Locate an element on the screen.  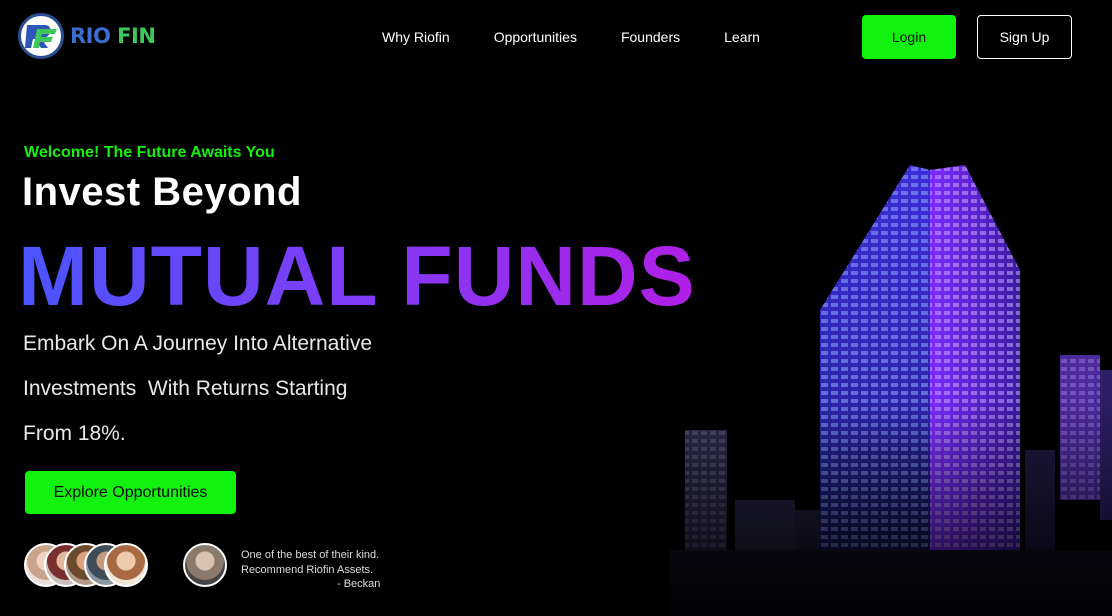
nav-link-founders: Founders is located at coordinates (650, 37).